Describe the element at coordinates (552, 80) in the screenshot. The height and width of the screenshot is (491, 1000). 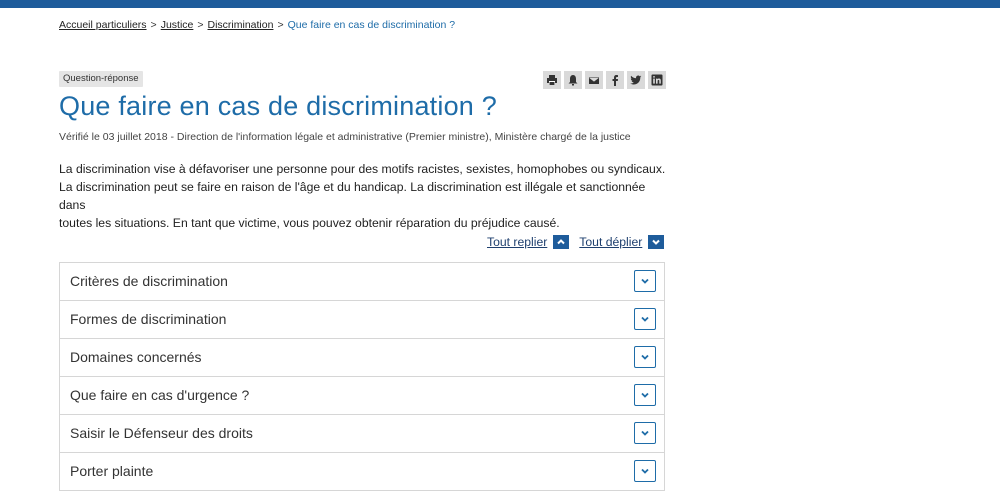
I see `print-icon` at that location.